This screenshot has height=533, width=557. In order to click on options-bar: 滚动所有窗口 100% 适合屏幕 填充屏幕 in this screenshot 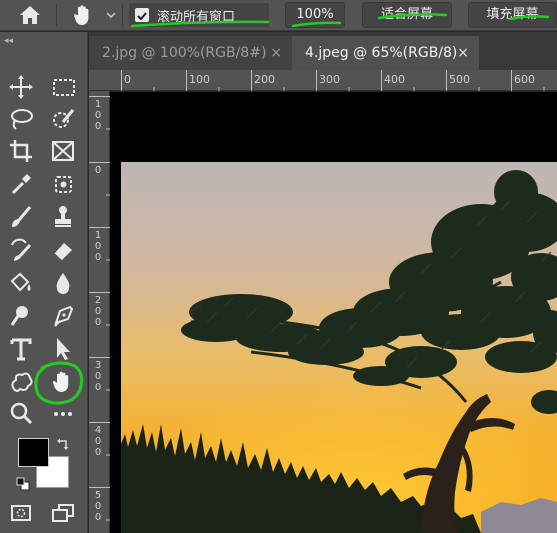, I will do `click(278, 15)`.